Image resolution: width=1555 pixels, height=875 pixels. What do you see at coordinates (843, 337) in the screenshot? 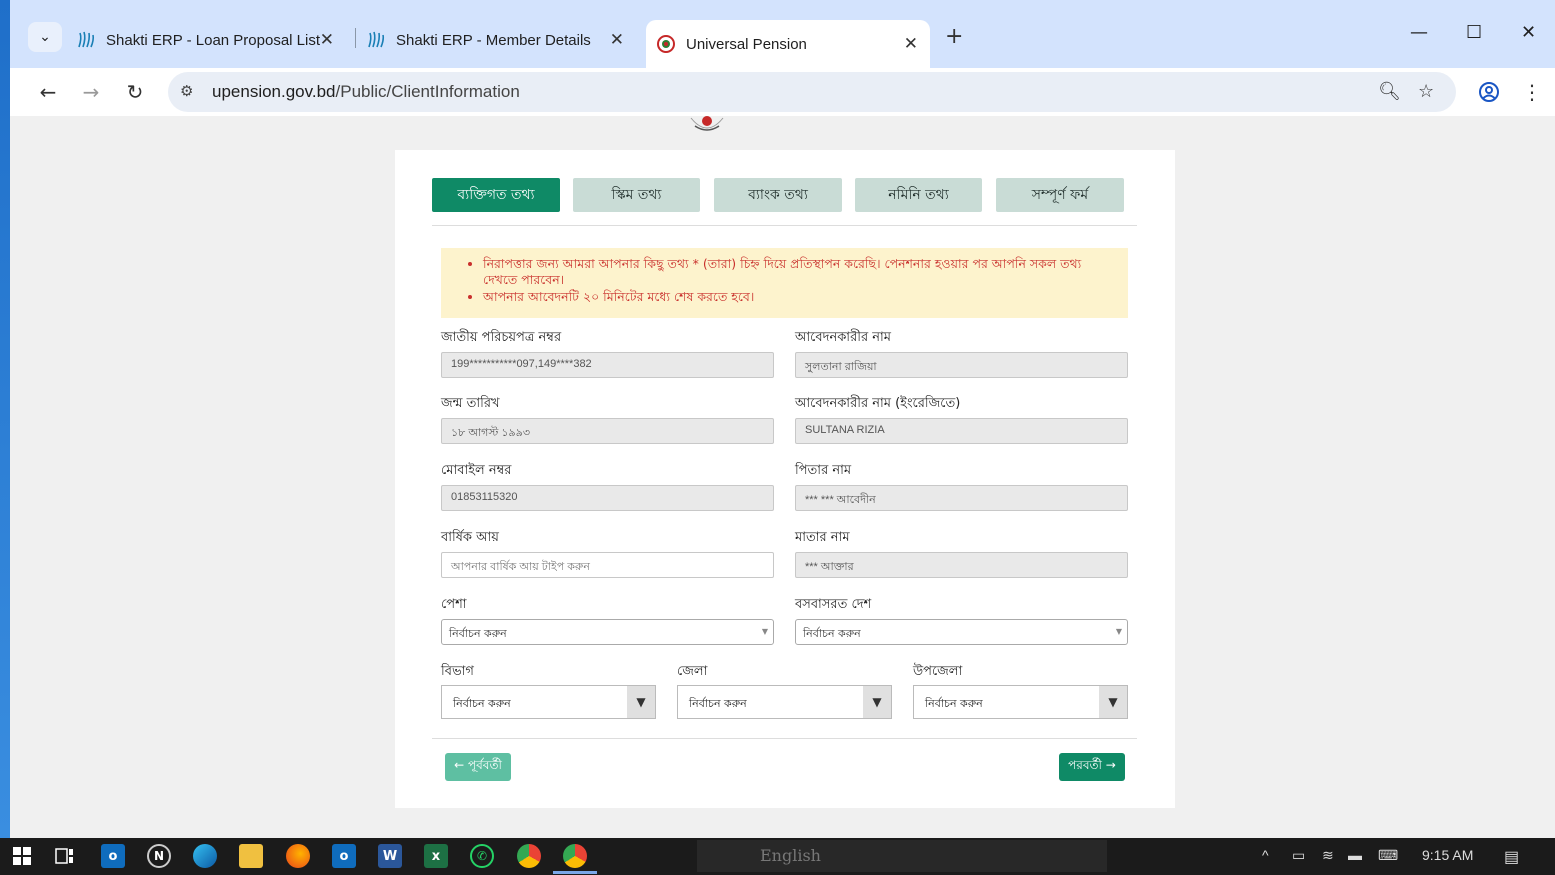
I see `applicant-name-label: আবেদনকারীর নাম` at bounding box center [843, 337].